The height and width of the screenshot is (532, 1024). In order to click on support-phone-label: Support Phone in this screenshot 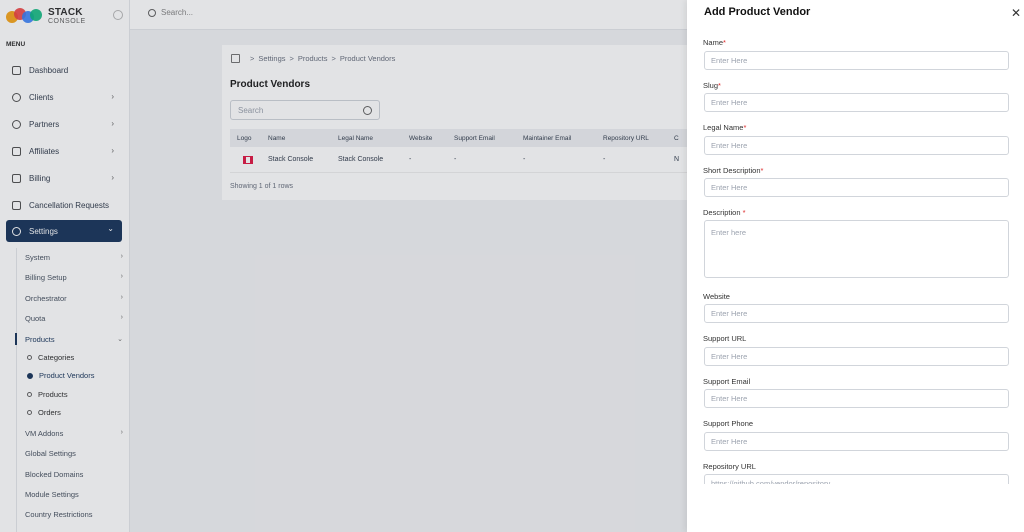, I will do `click(728, 423)`.